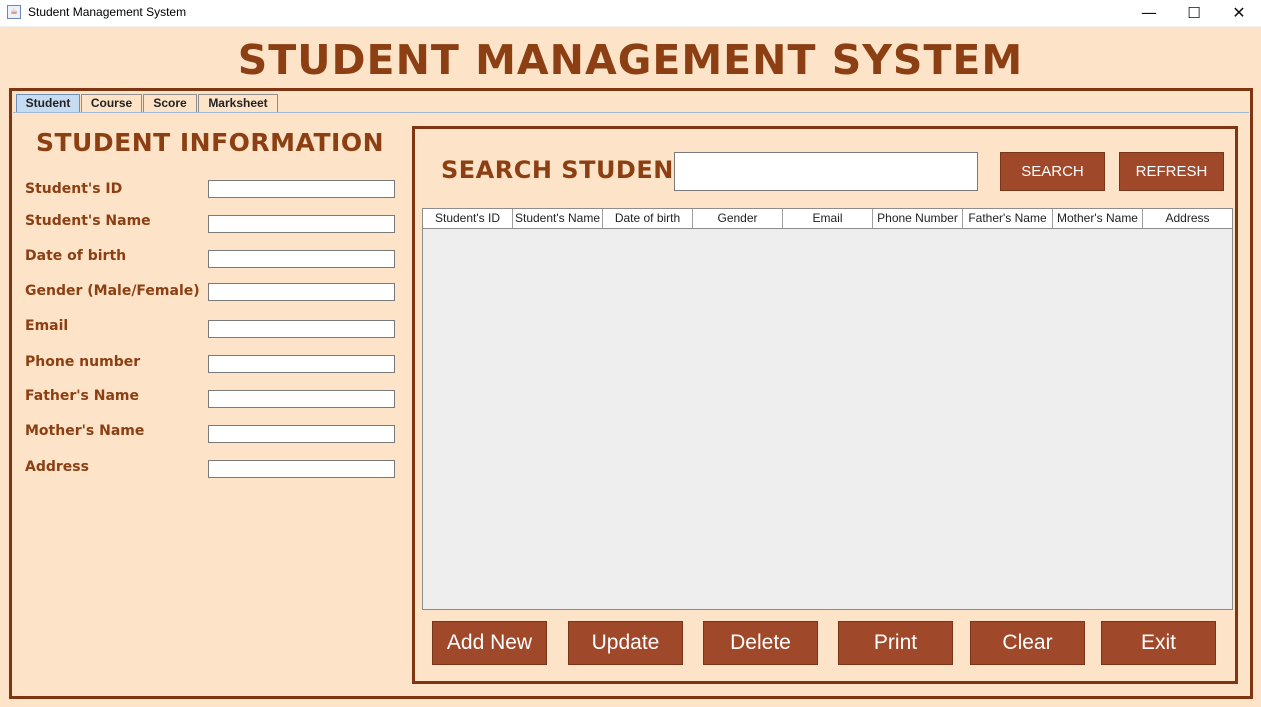  I want to click on mothers-name-field, so click(301, 434).